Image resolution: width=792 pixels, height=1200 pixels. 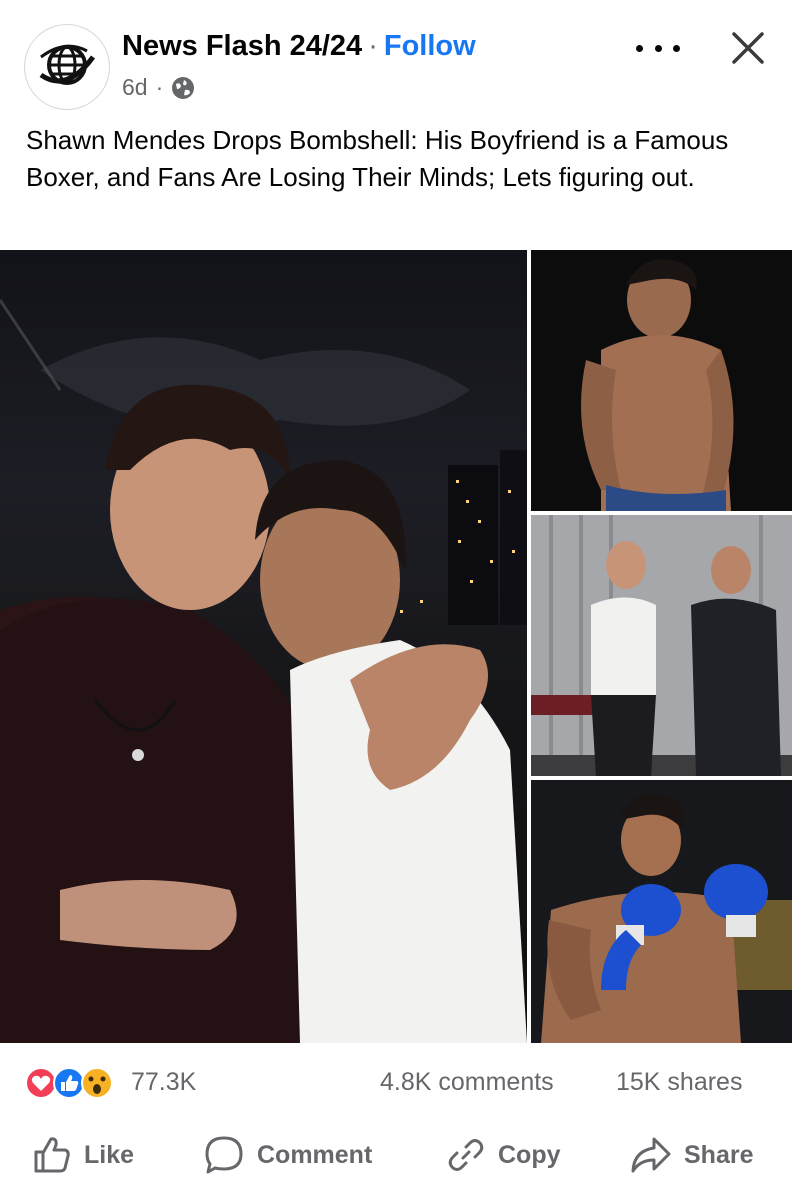 I want to click on photo-boxer-blue-gloves, so click(x=666, y=918).